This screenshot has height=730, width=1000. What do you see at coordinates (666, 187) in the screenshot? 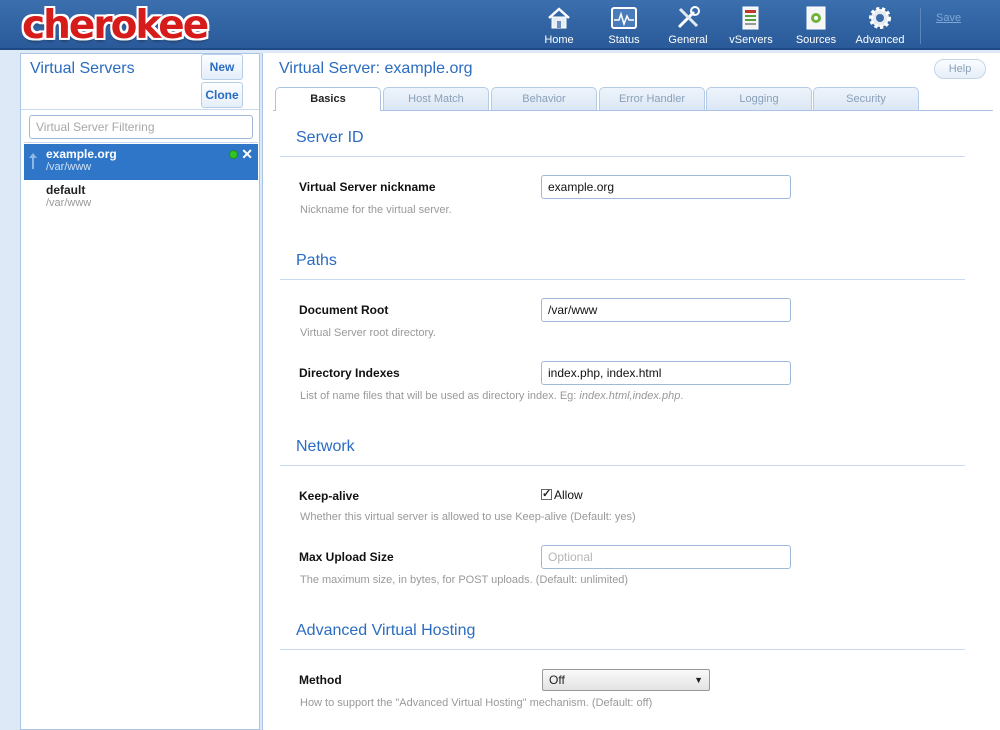
I see `nickname-input` at bounding box center [666, 187].